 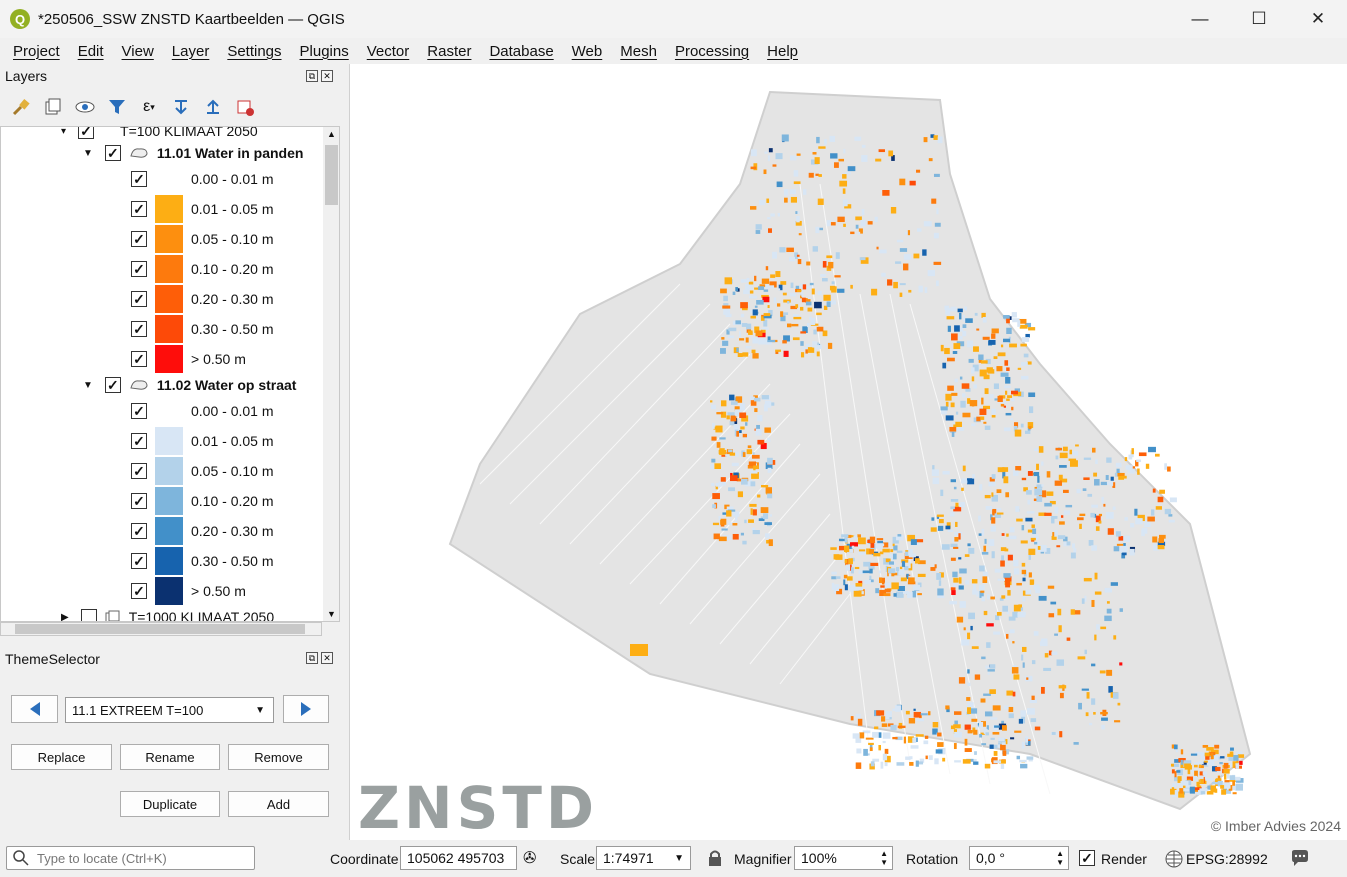 I want to click on style-paintbrush-icon, so click(x=21, y=107).